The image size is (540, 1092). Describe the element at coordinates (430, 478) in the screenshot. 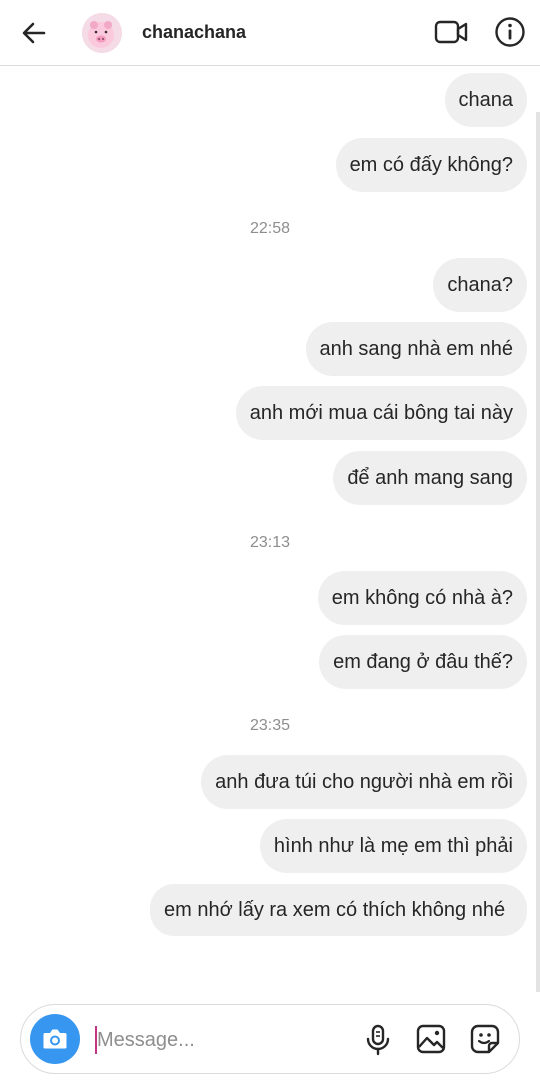

I see `message-bubble: để anh mang sang` at that location.